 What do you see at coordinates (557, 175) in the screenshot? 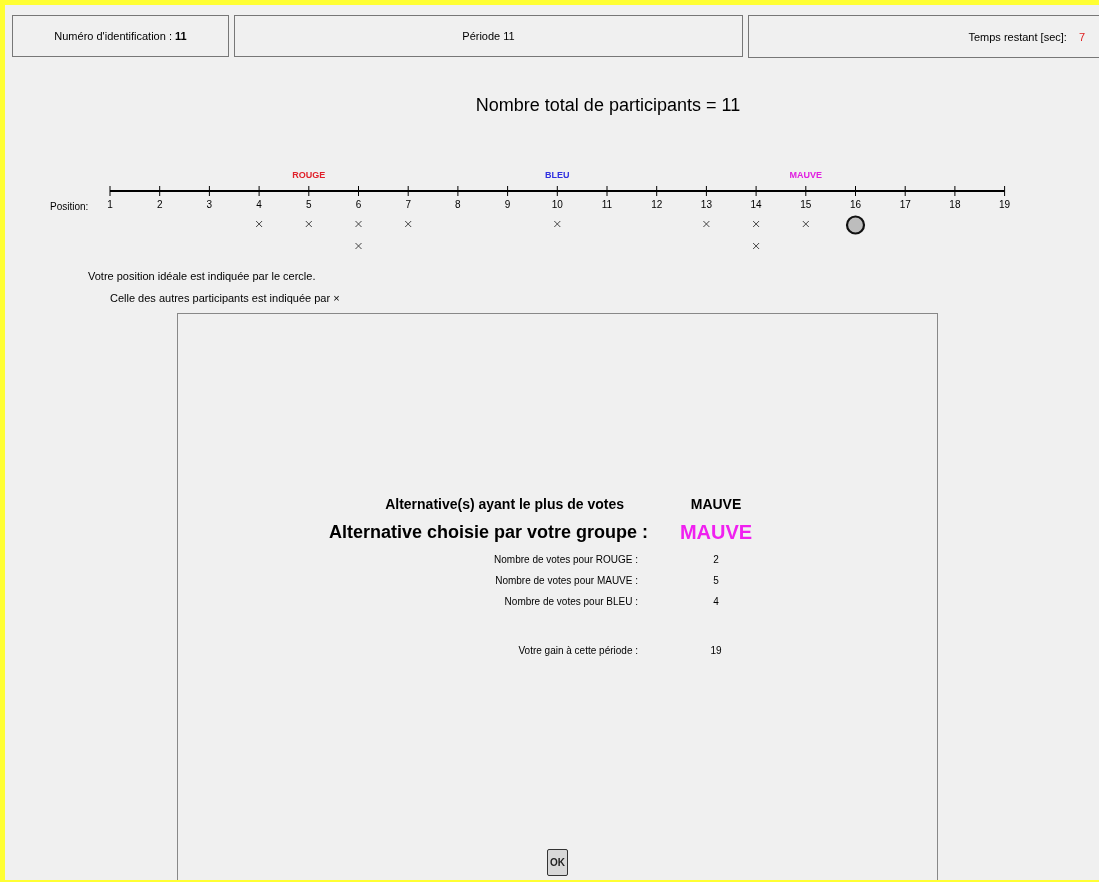
I see `party-label: BLEU` at bounding box center [557, 175].